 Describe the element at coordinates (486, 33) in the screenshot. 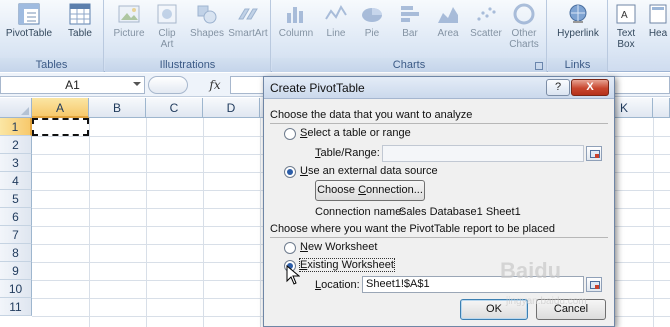

I see `scatter-chart-label: Scatter` at that location.